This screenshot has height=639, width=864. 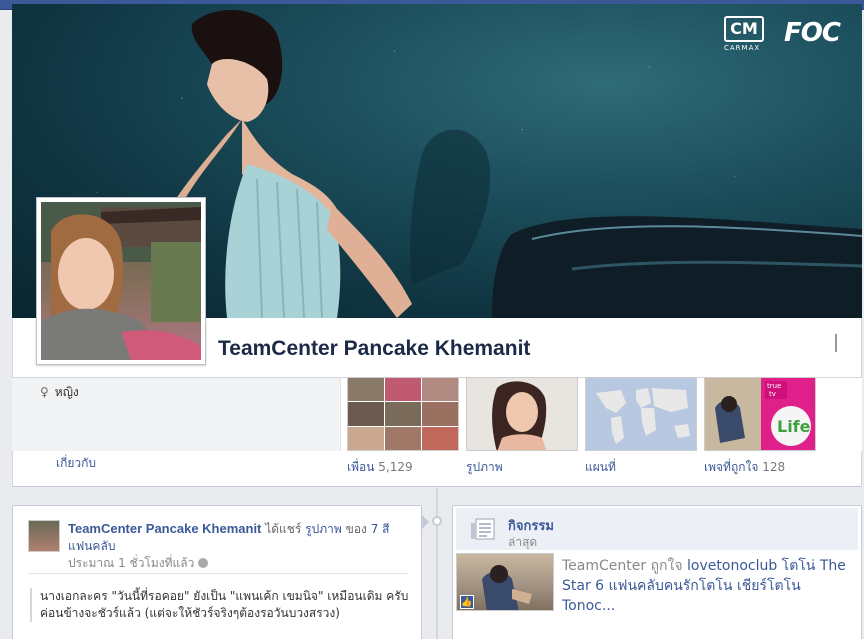 What do you see at coordinates (600, 467) in the screenshot?
I see `map-link: แผนที่` at bounding box center [600, 467].